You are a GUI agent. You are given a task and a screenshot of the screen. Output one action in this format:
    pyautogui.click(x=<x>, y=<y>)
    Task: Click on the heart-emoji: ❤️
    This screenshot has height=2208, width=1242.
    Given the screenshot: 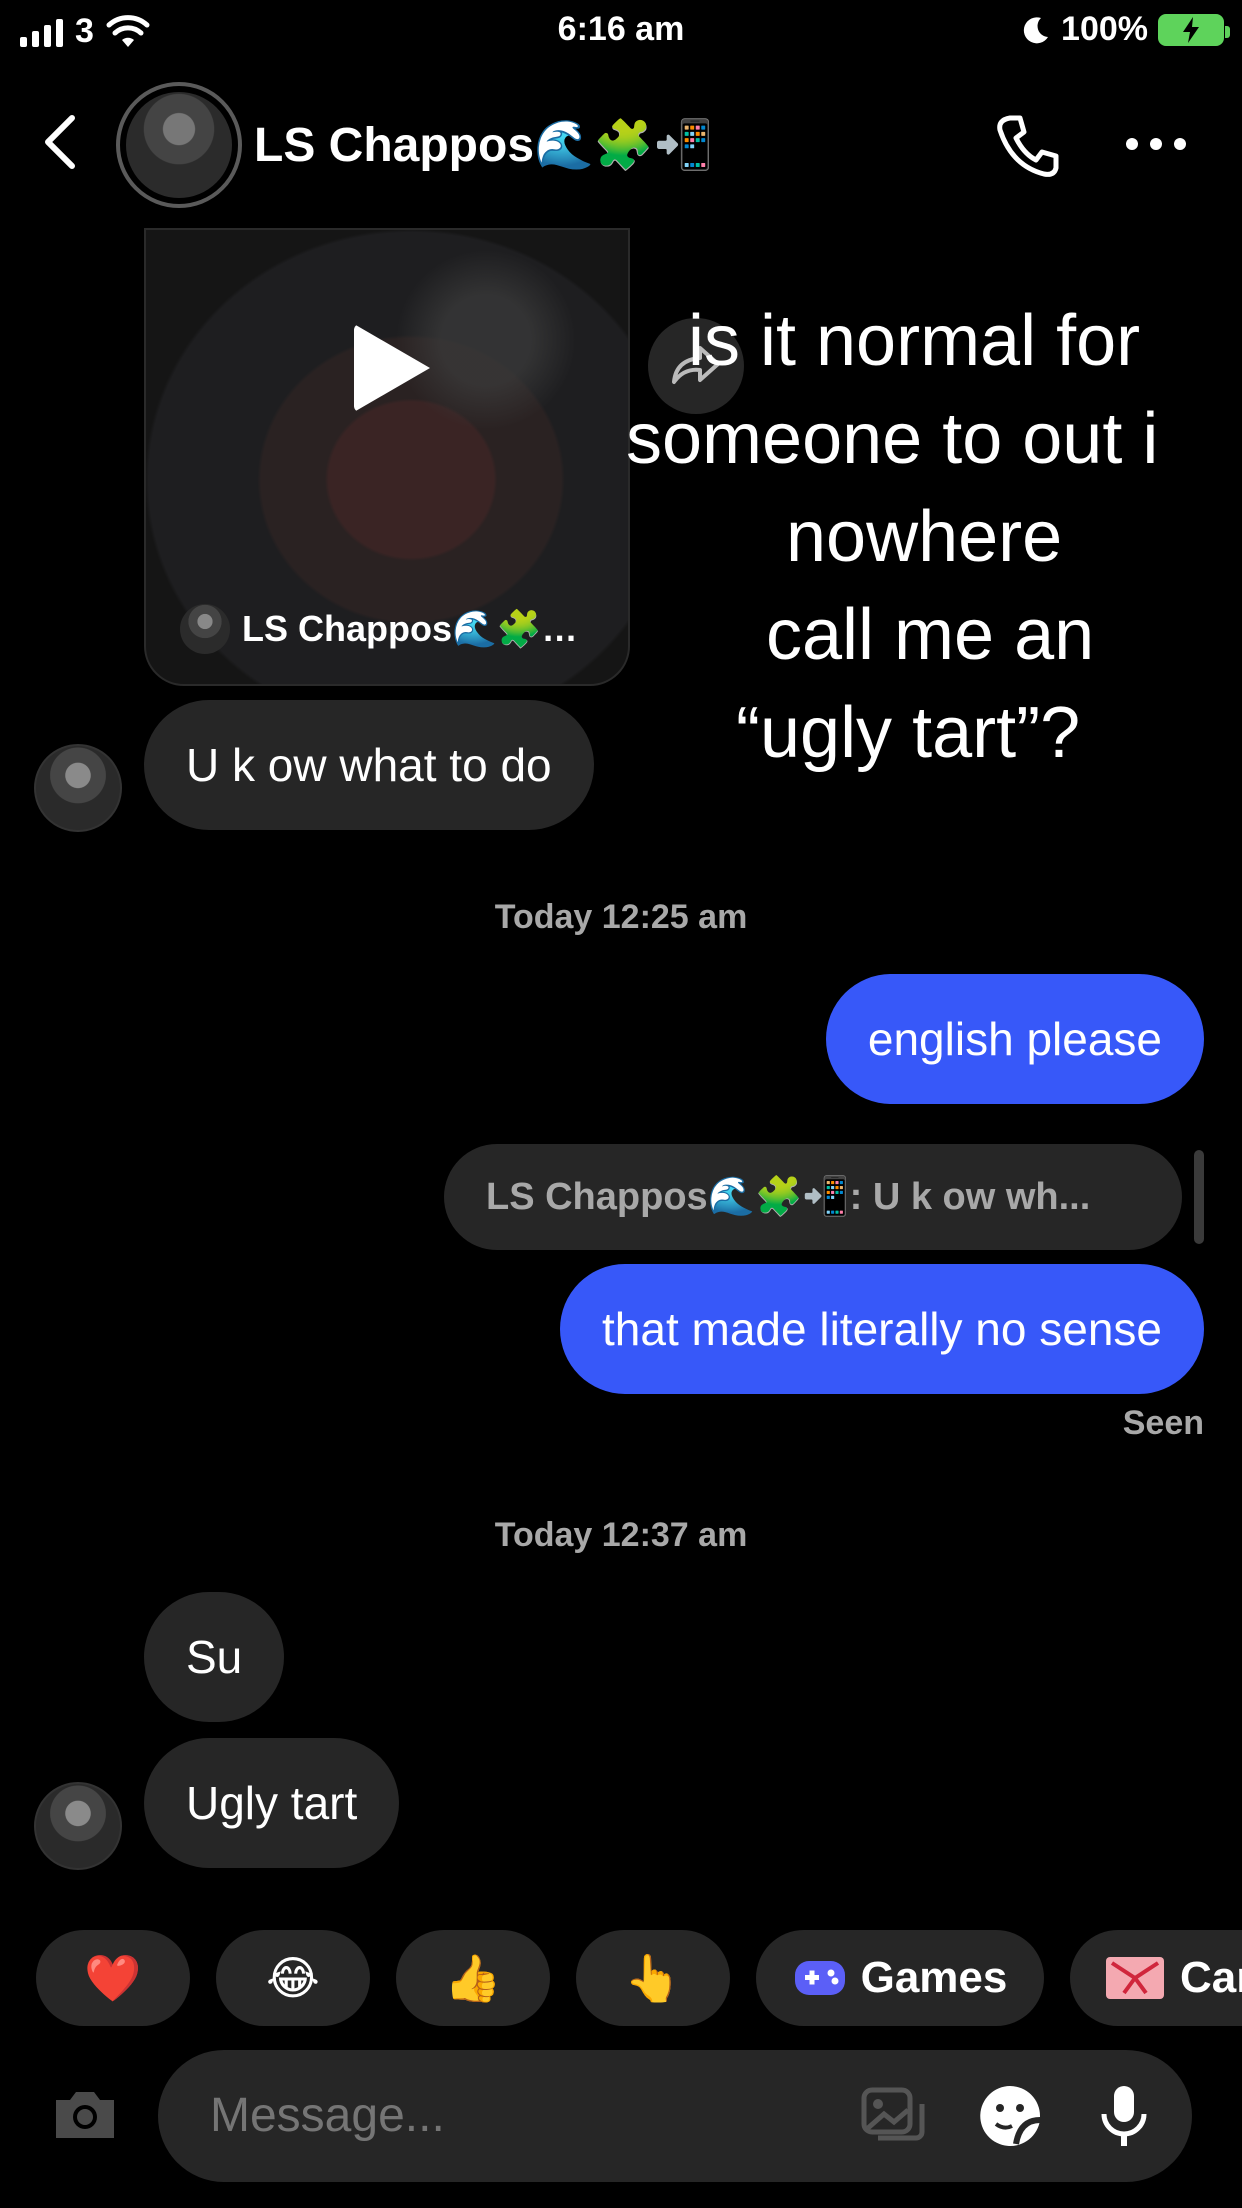 What is the action you would take?
    pyautogui.click(x=113, y=1977)
    